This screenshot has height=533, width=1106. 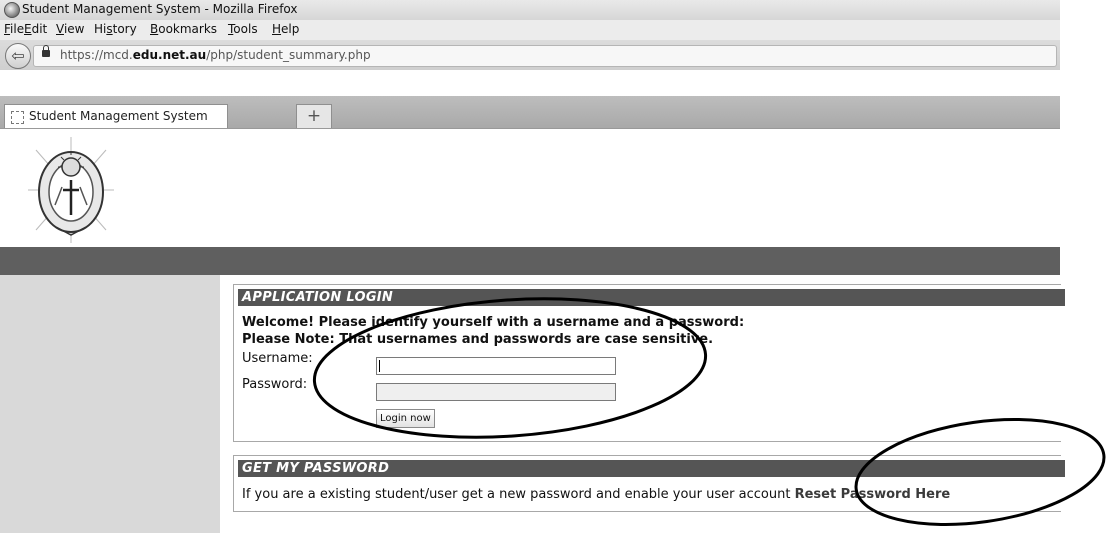 I want to click on left-sidebar, so click(x=110, y=404).